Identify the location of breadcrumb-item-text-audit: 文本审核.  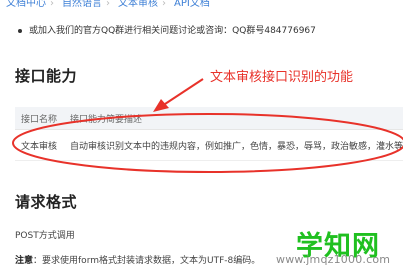
(138, 4).